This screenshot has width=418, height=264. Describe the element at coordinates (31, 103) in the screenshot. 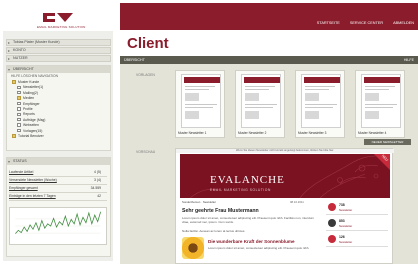

I see `tree-item-label: Empfänger` at that location.